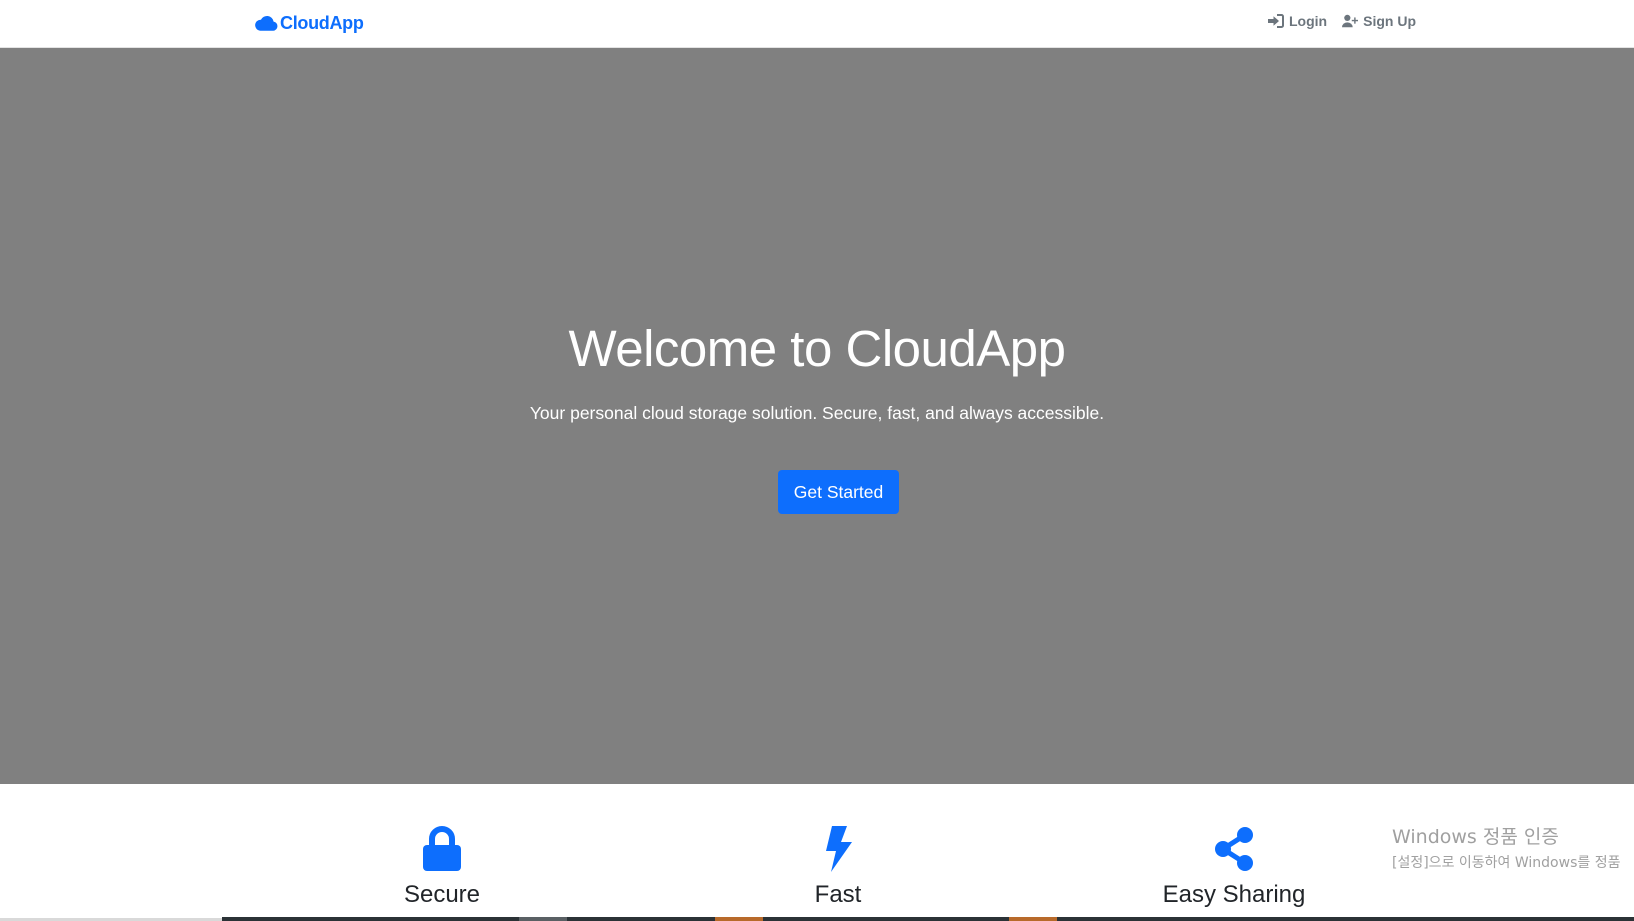  What do you see at coordinates (1308, 21) in the screenshot?
I see `login-label: Login` at bounding box center [1308, 21].